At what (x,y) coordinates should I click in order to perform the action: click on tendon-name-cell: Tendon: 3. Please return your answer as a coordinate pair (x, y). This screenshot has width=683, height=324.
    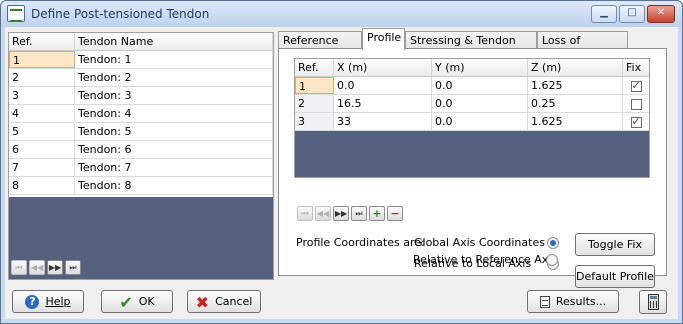
    Looking at the image, I should click on (174, 95).